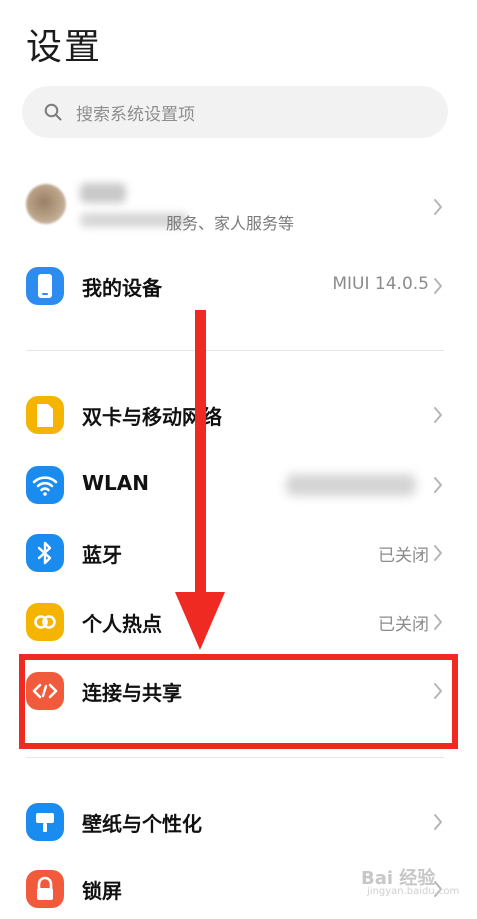 Image resolution: width=477 pixels, height=919 pixels. I want to click on account-name-blurred, so click(103, 193).